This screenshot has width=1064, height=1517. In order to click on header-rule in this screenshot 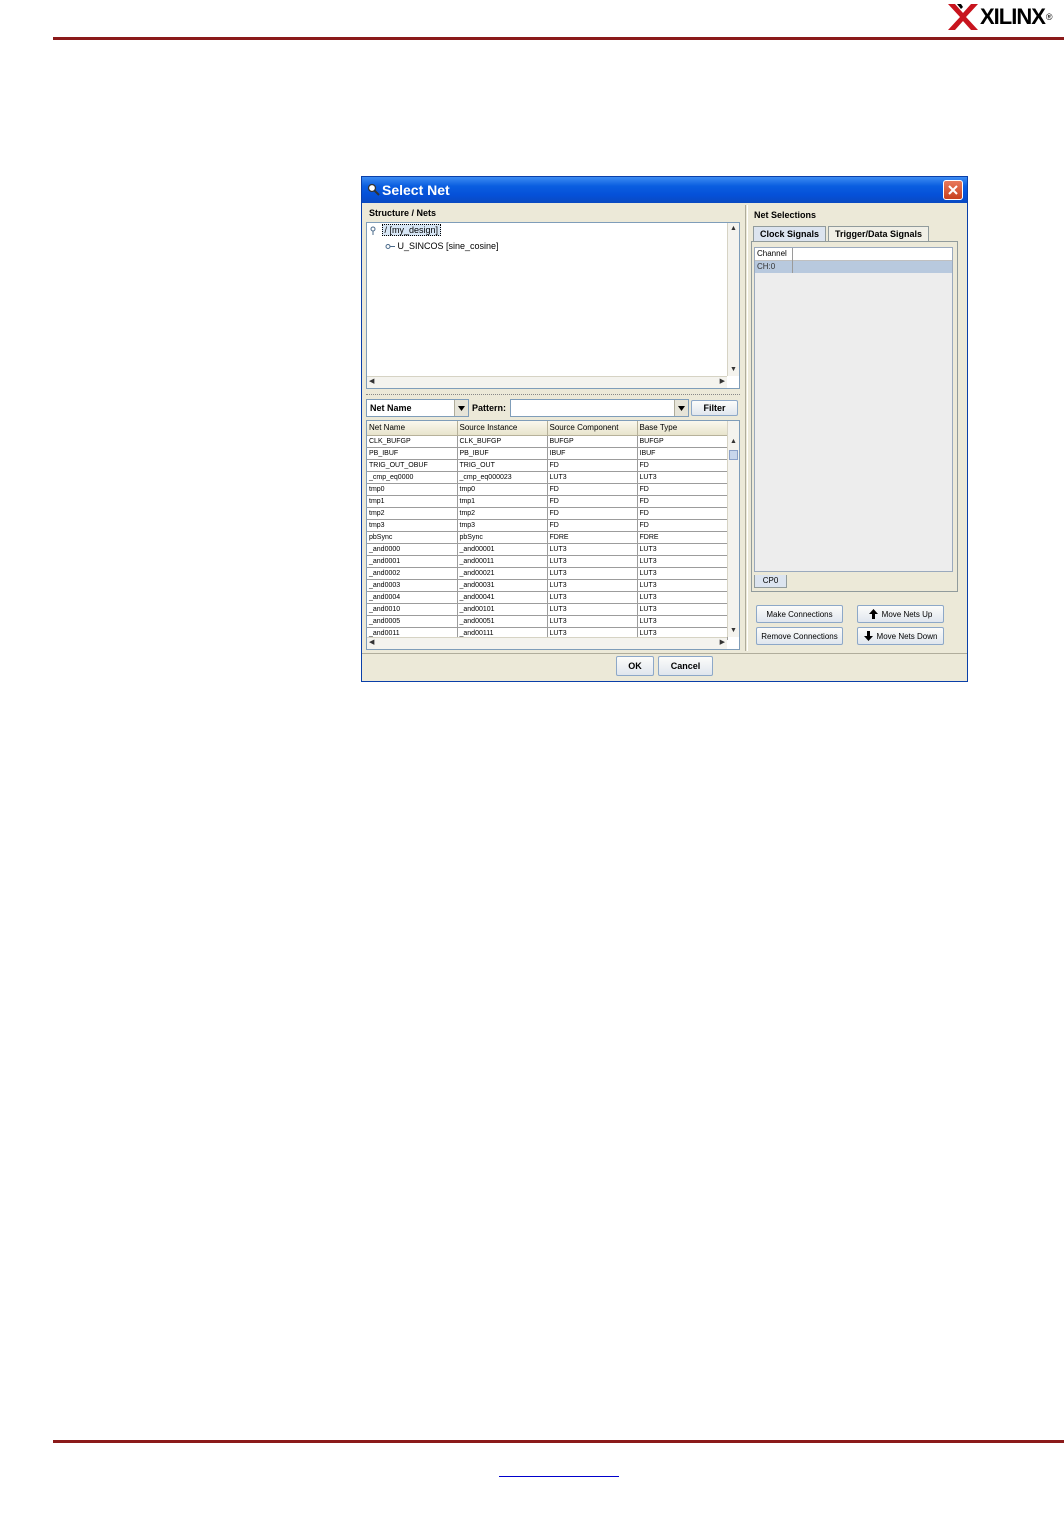, I will do `click(558, 38)`.